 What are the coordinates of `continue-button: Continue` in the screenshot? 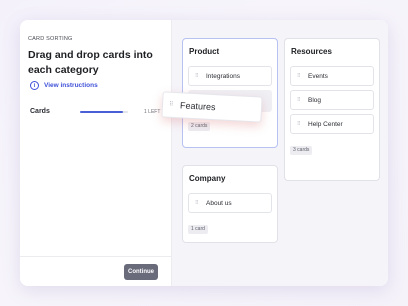 It's located at (141, 272).